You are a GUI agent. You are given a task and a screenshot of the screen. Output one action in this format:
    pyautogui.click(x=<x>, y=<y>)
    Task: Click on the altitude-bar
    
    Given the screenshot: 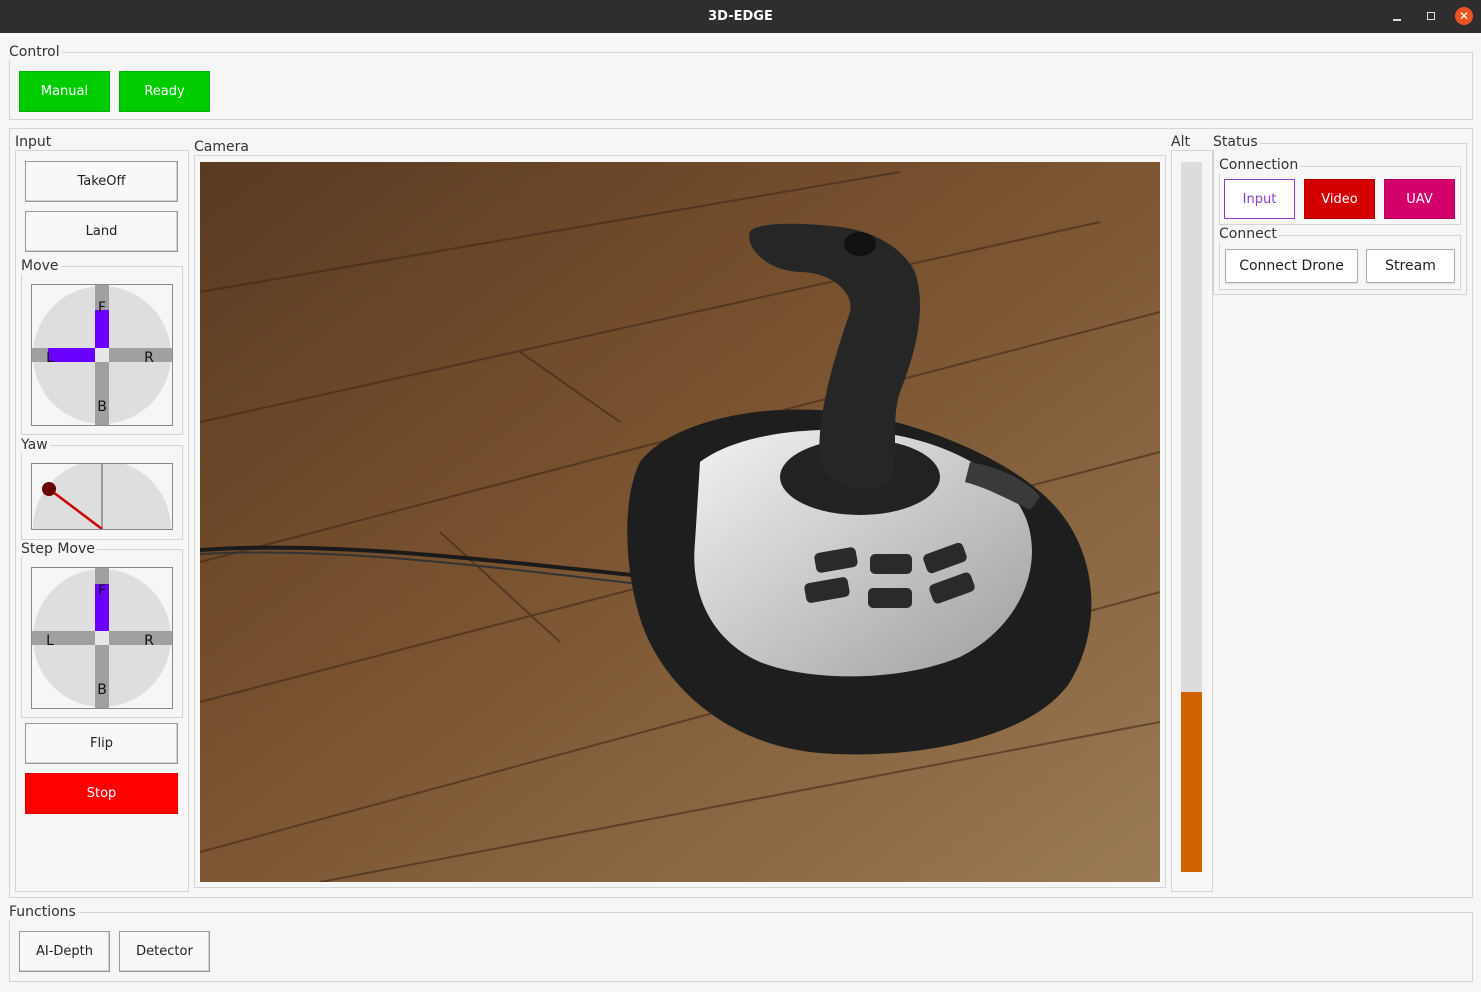 What is the action you would take?
    pyautogui.click(x=1191, y=517)
    